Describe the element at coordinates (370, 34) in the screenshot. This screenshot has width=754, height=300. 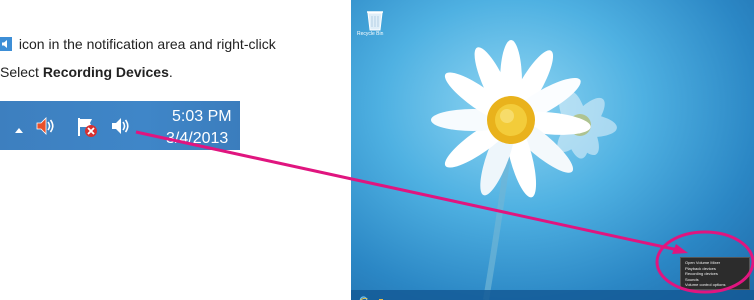
I see `recycle-bin-label: Recycle Bin` at that location.